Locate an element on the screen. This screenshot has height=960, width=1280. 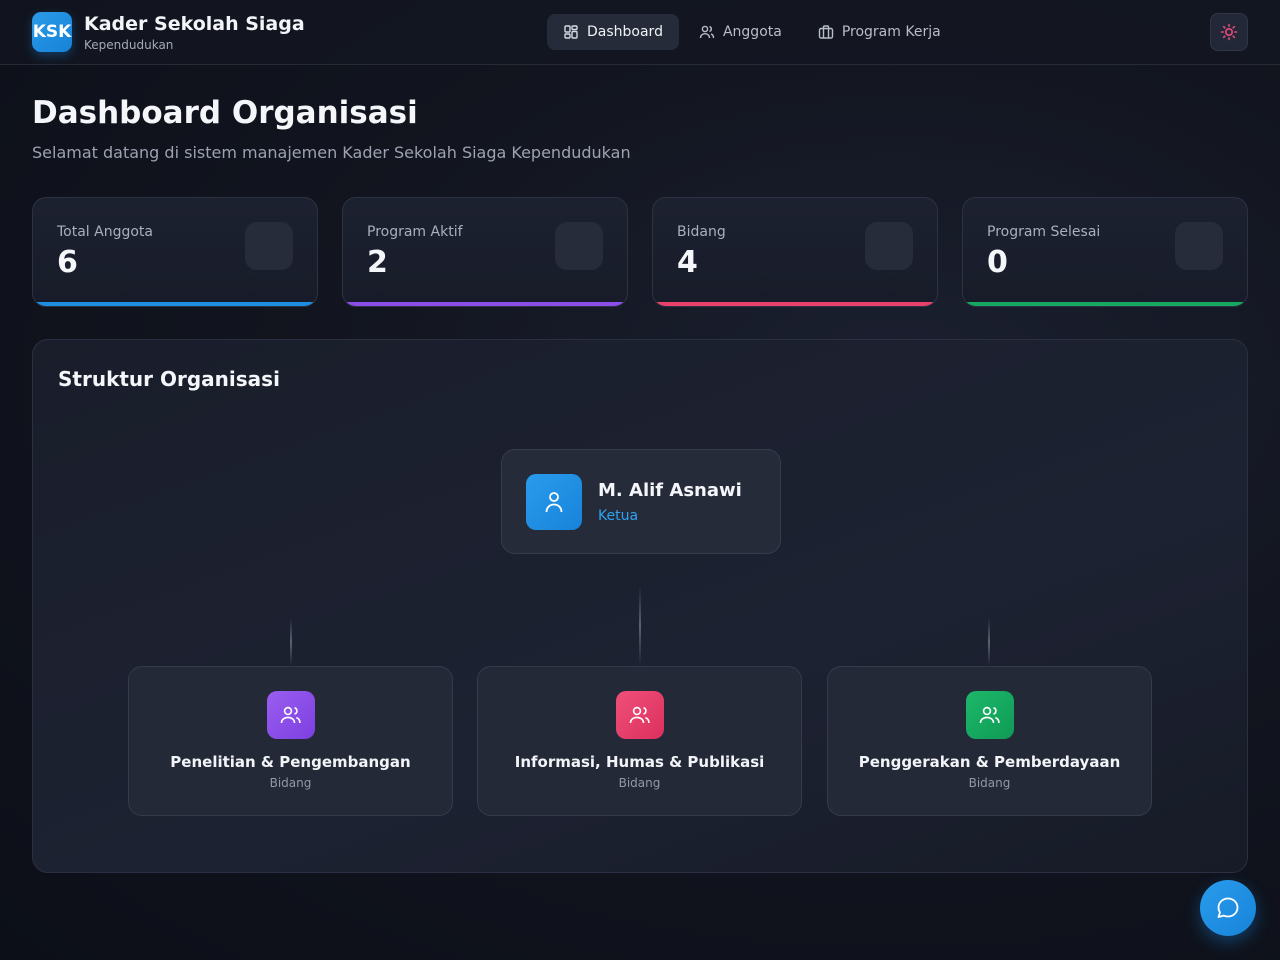
brand-subtitle: Kependudukan is located at coordinates (129, 44).